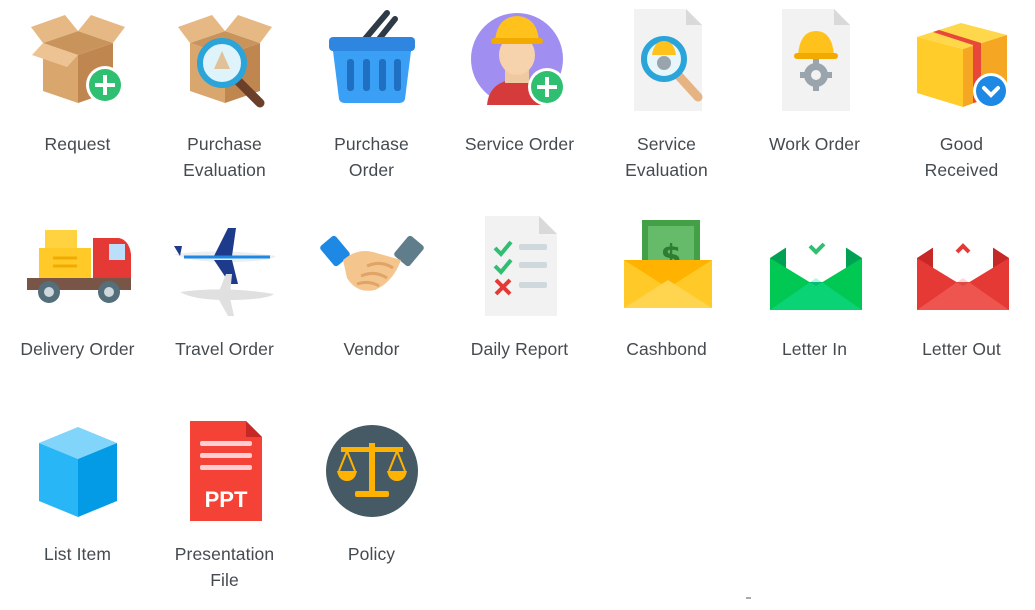 Image resolution: width=1035 pixels, height=610 pixels. I want to click on work-order-label: Work Order, so click(814, 144).